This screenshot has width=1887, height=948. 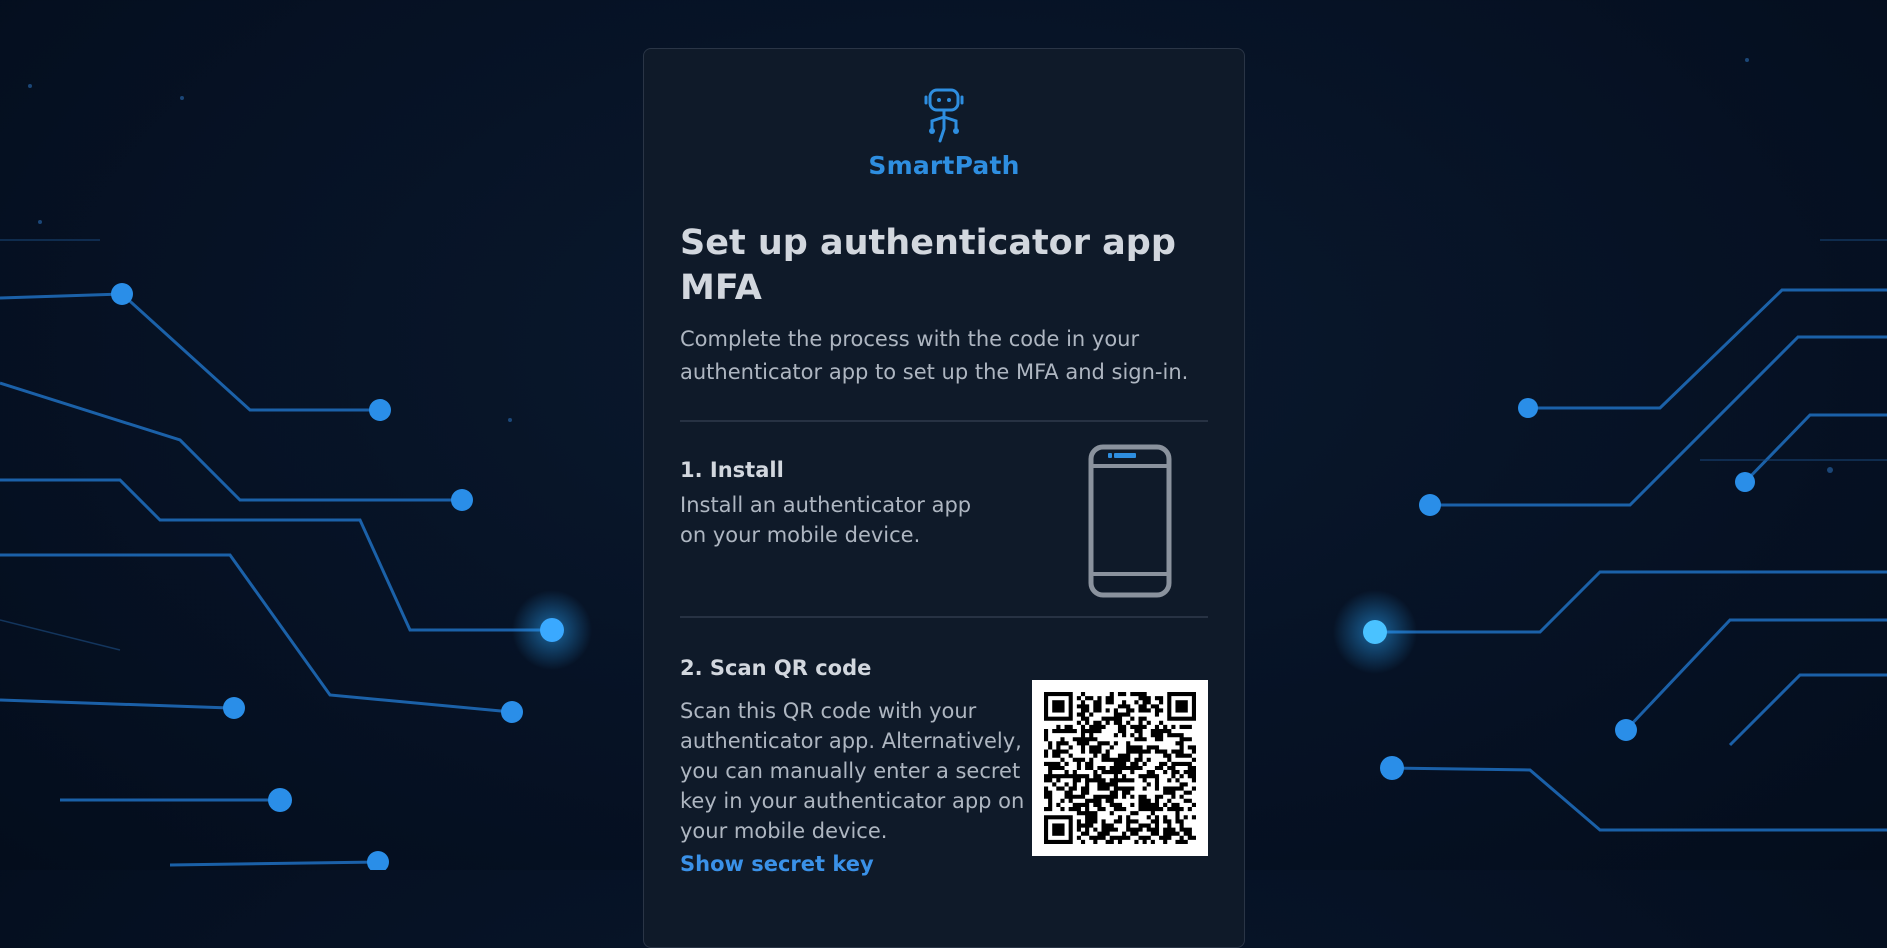 What do you see at coordinates (944, 115) in the screenshot?
I see `robot-icon` at bounding box center [944, 115].